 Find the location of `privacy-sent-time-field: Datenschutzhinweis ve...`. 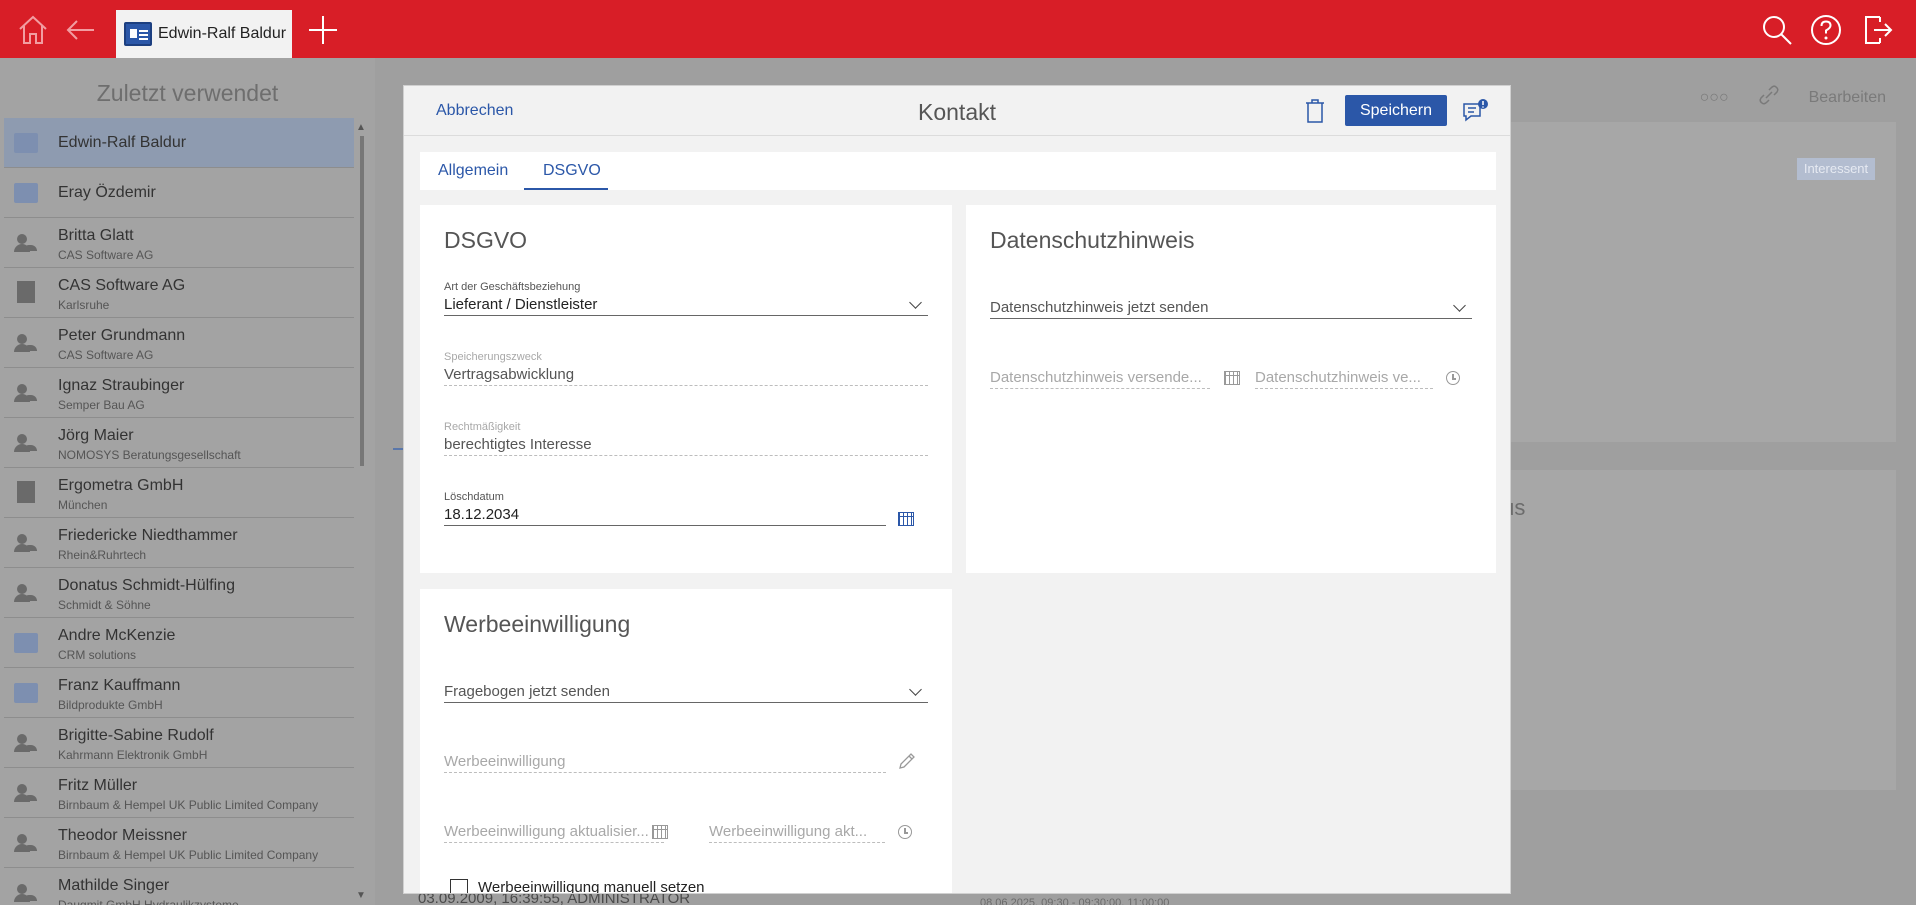

privacy-sent-time-field: Datenschutzhinweis ve... is located at coordinates (1344, 379).